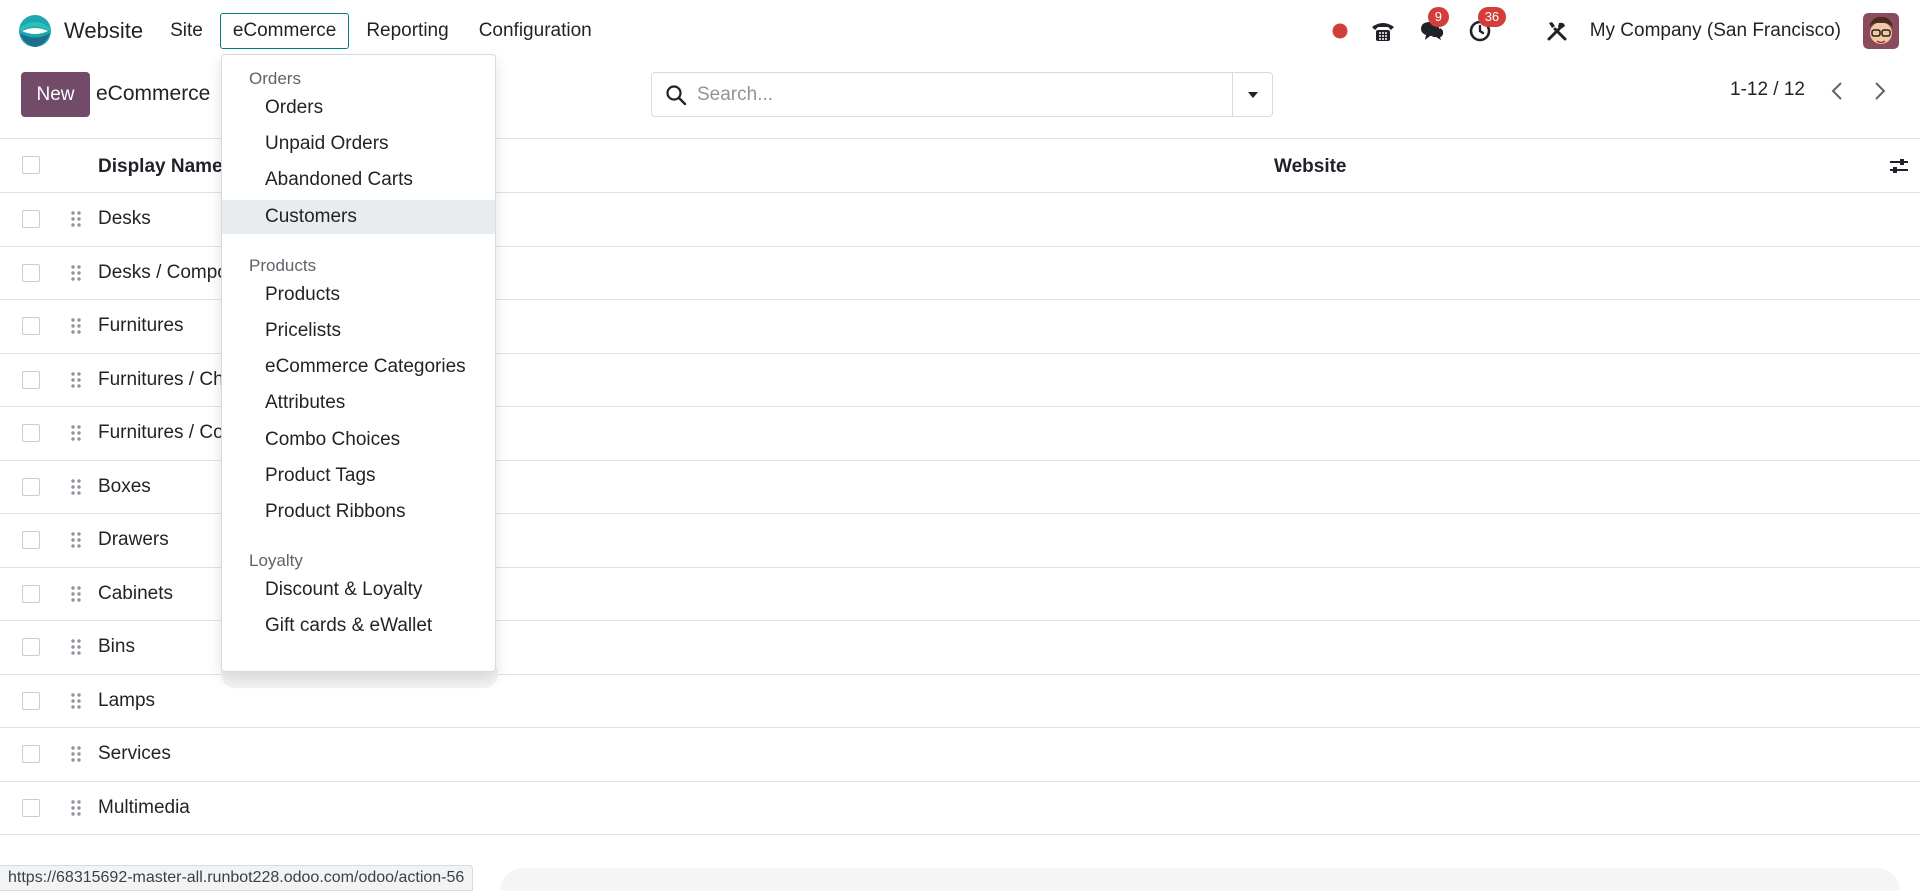 The image size is (1920, 891). Describe the element at coordinates (31, 165) in the screenshot. I see `select-all-checkbox` at that location.